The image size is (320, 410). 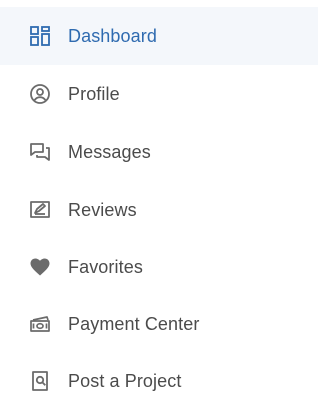 What do you see at coordinates (159, 36) in the screenshot?
I see `sidebar-item-dashboard: Dashboard` at bounding box center [159, 36].